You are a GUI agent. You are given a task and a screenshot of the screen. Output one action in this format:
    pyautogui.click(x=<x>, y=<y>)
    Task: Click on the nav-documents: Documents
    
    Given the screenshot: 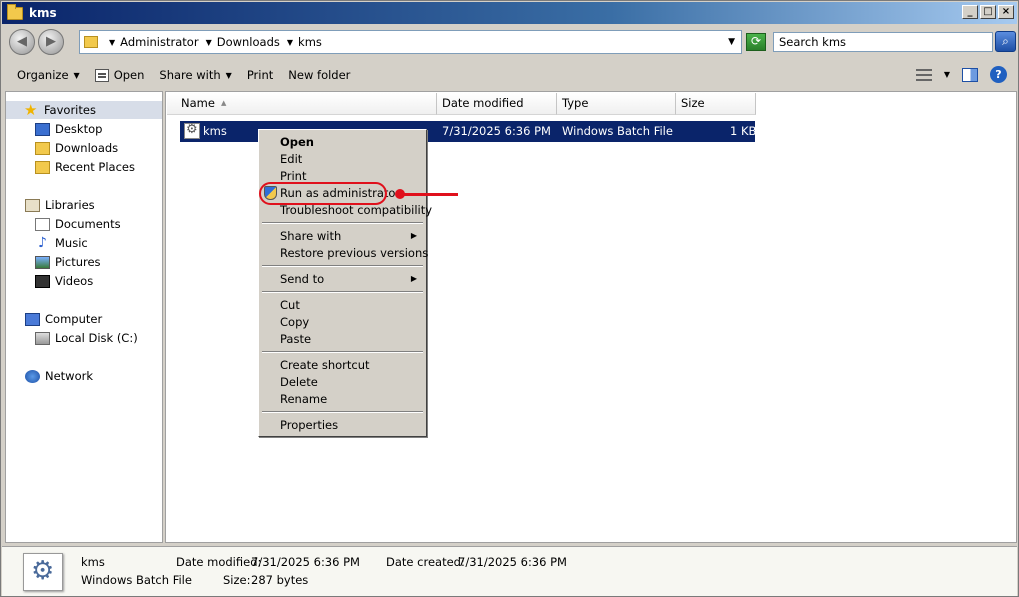 What is the action you would take?
    pyautogui.click(x=78, y=224)
    